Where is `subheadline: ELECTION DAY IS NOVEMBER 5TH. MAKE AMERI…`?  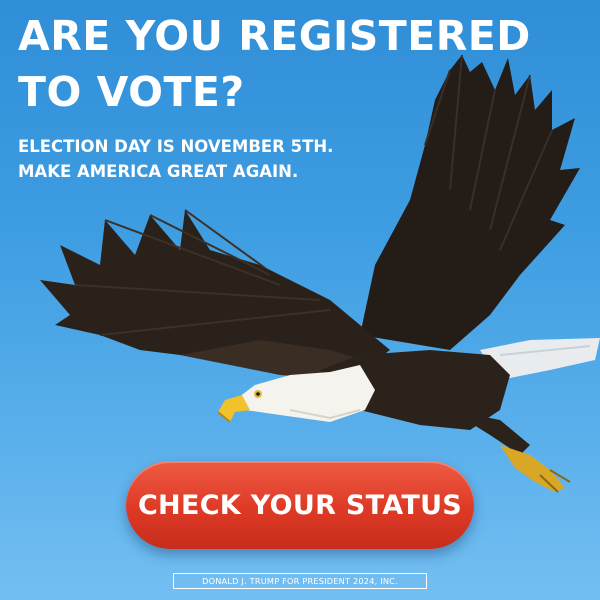
subheadline: ELECTION DAY IS NOVEMBER 5TH. MAKE AMERI… is located at coordinates (175, 159).